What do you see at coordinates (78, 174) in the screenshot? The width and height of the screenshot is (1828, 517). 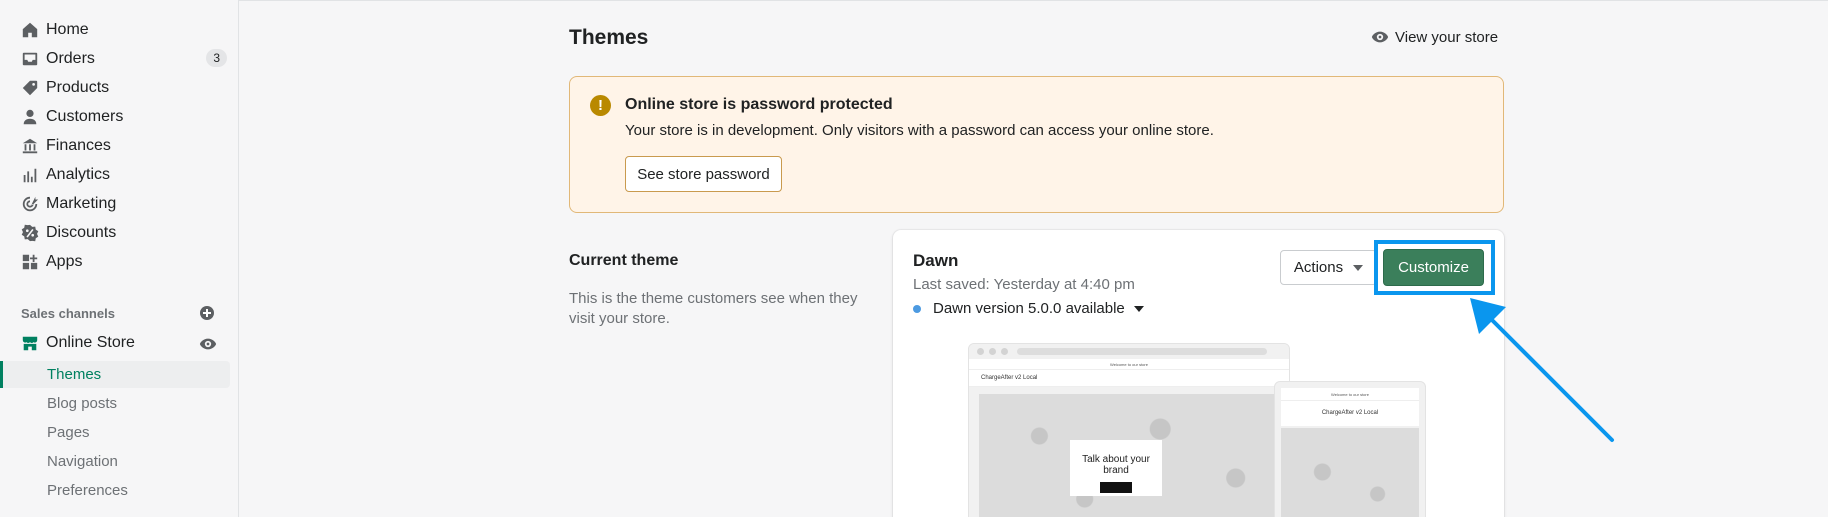 I see `sidebar-item-label: Analytics` at bounding box center [78, 174].